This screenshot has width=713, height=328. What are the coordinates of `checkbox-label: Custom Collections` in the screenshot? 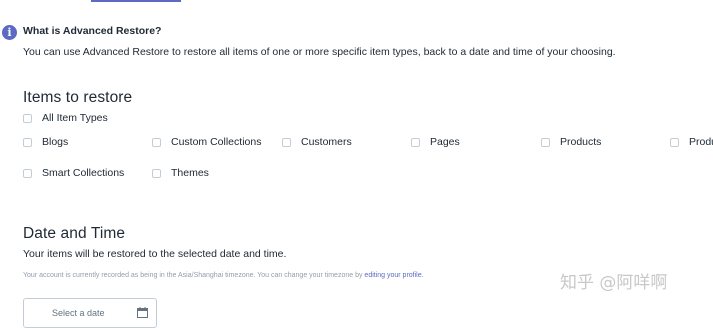 It's located at (216, 142).